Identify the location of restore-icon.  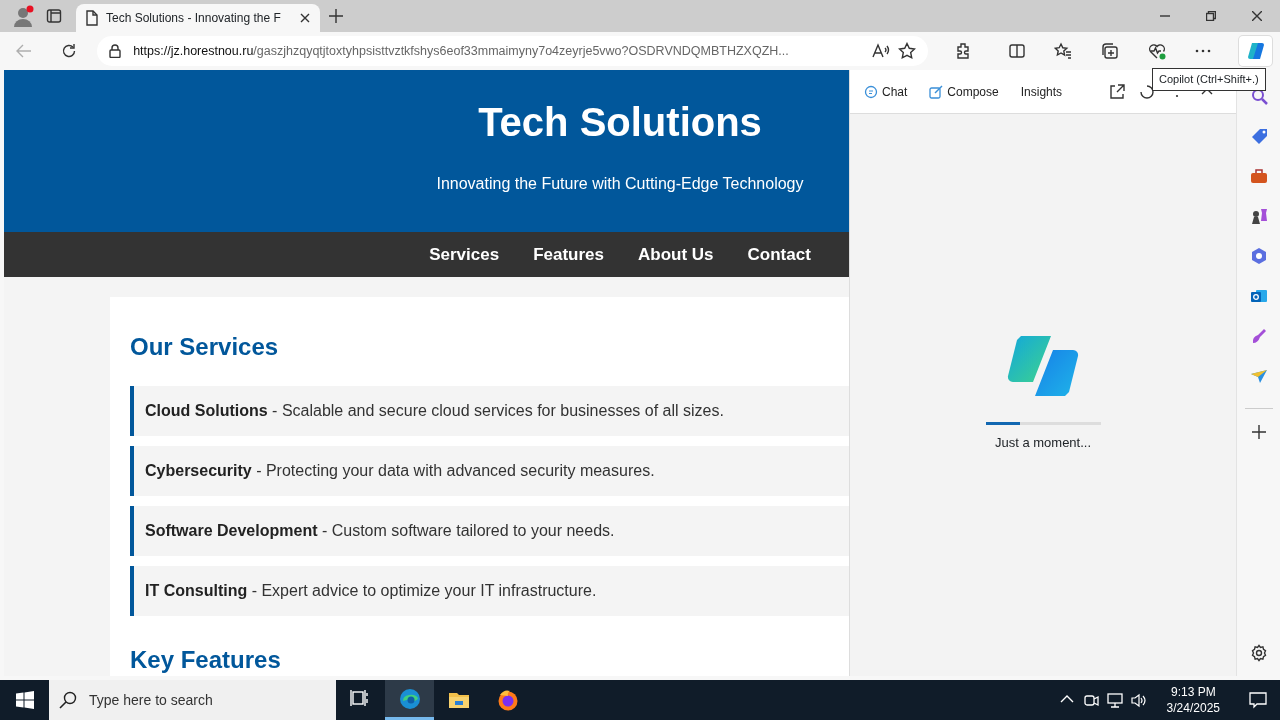
(1211, 16).